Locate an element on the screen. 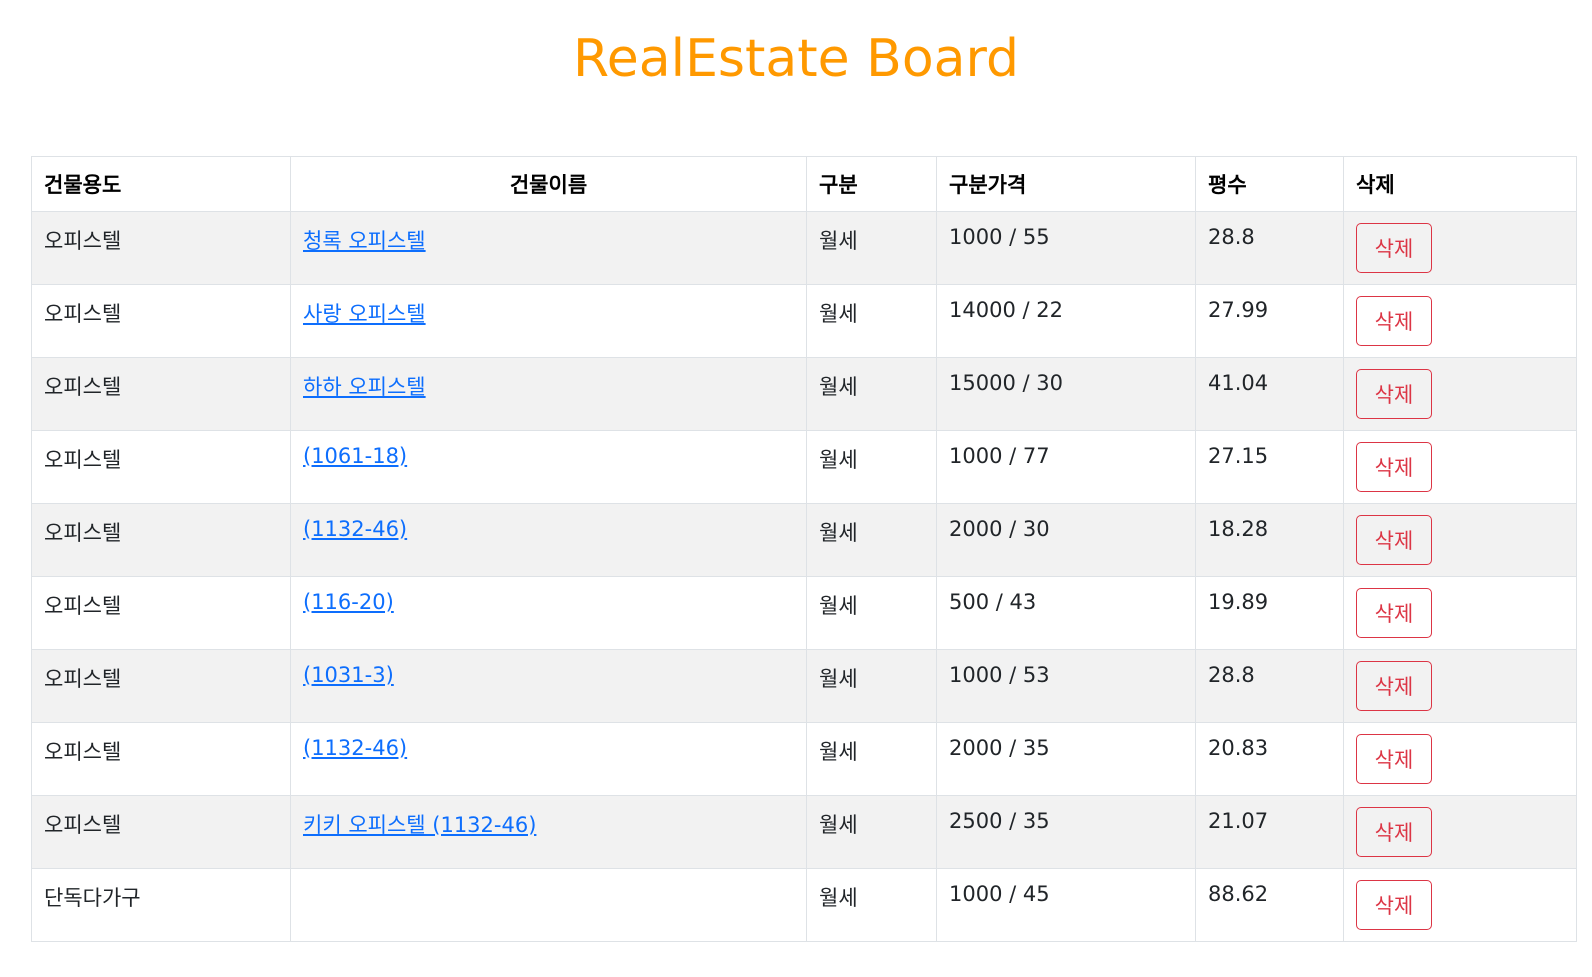 The height and width of the screenshot is (977, 1592). header-price: 구분가격 is located at coordinates (1066, 184).